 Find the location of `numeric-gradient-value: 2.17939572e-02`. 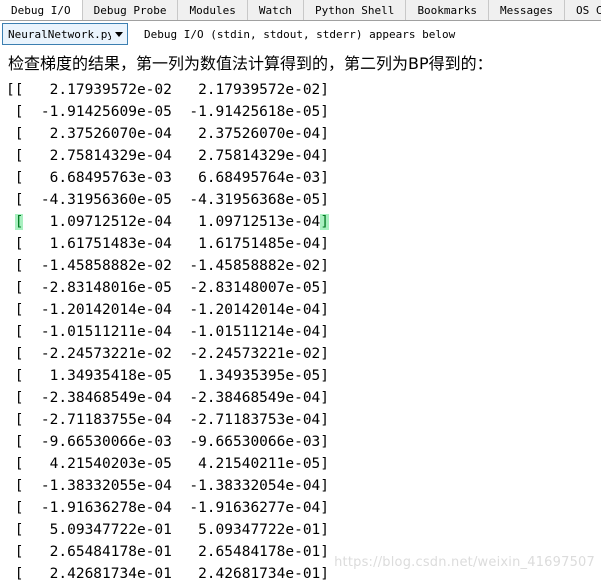

numeric-gradient-value: 2.17939572e-02 is located at coordinates (97, 90).